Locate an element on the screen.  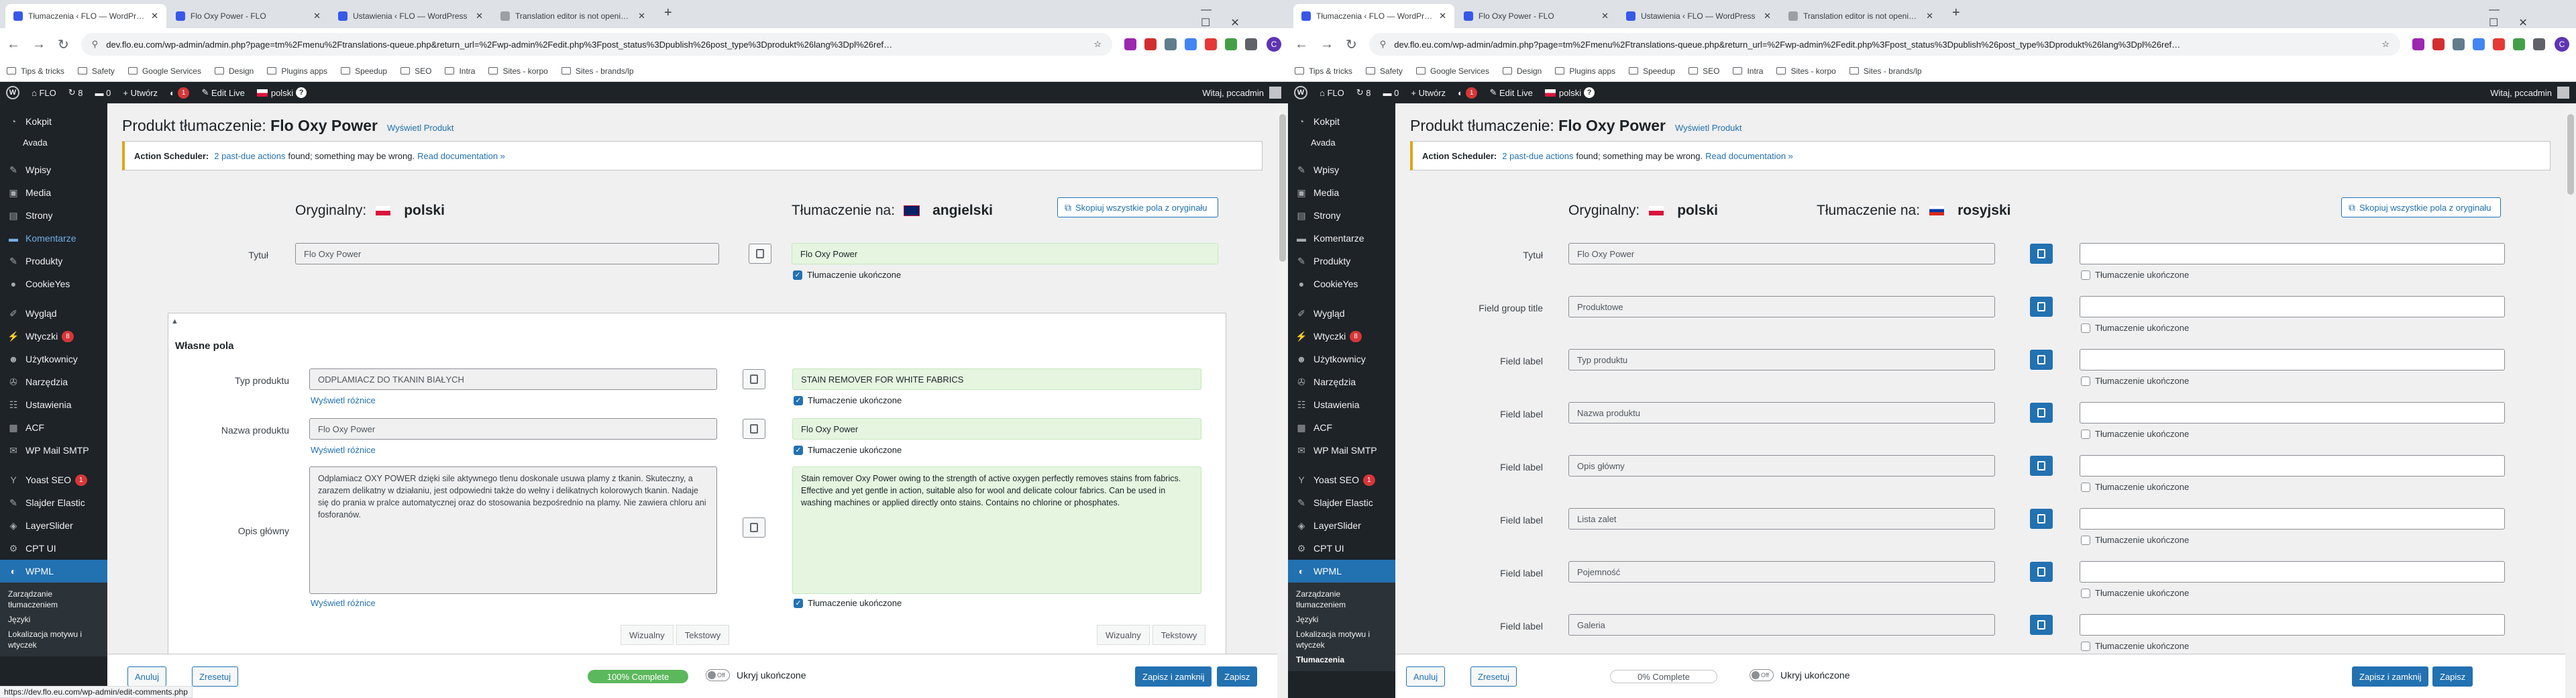
bookmark-folder: Sites - brands/lp is located at coordinates (1885, 71).